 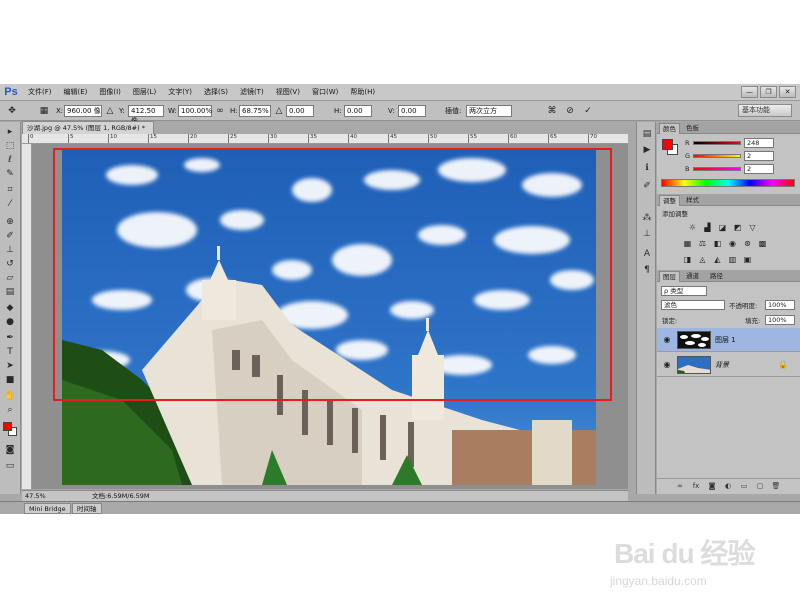 I want to click on blur-icon: ◆, so click(x=10, y=308).